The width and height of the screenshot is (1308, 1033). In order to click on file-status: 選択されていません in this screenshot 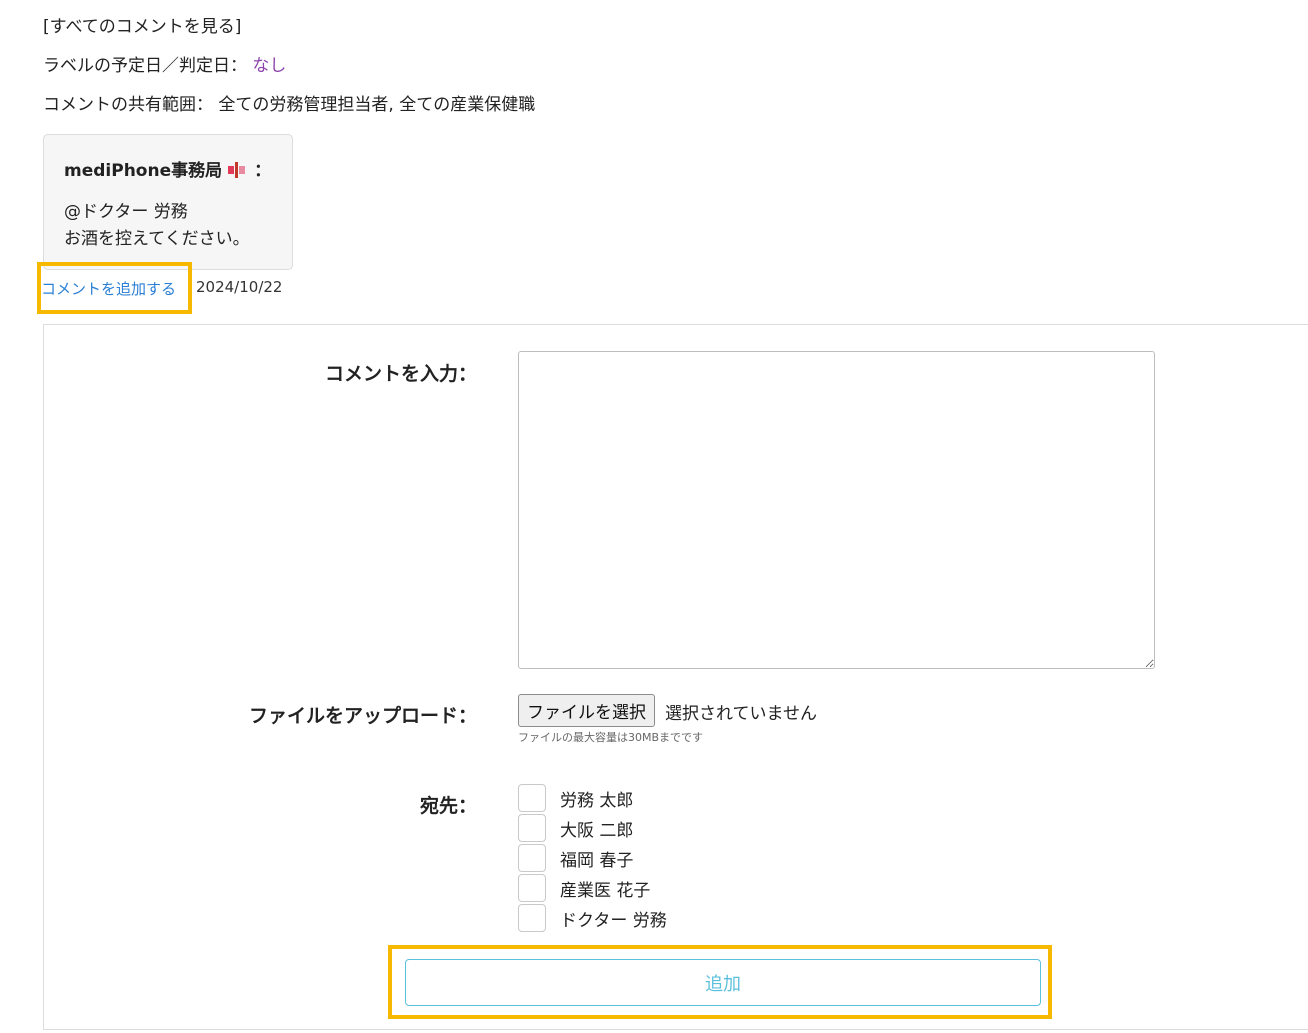, I will do `click(741, 714)`.